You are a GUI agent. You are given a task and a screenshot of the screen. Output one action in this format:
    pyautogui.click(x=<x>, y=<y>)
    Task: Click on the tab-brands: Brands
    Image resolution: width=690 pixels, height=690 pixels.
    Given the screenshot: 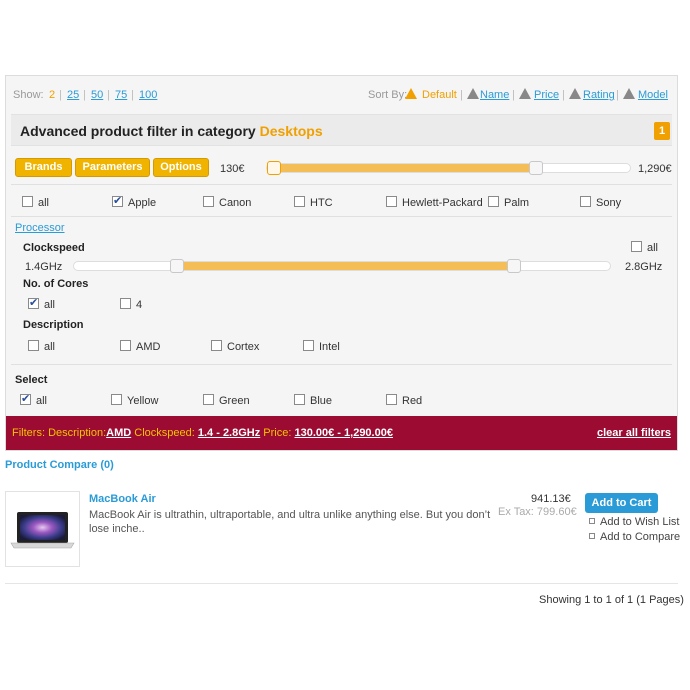 What is the action you would take?
    pyautogui.click(x=43, y=167)
    